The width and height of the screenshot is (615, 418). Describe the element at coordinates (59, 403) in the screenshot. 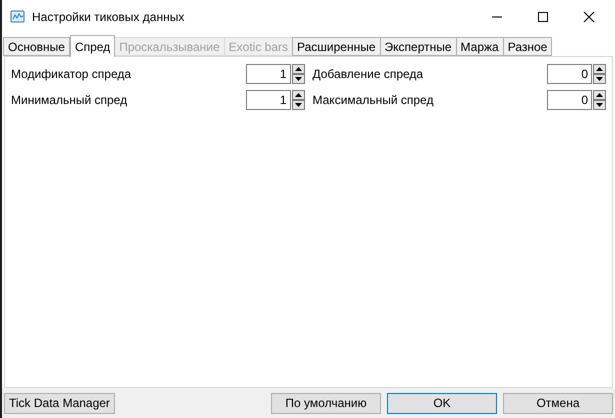

I see `dialog-button: Tick Data Manager` at that location.